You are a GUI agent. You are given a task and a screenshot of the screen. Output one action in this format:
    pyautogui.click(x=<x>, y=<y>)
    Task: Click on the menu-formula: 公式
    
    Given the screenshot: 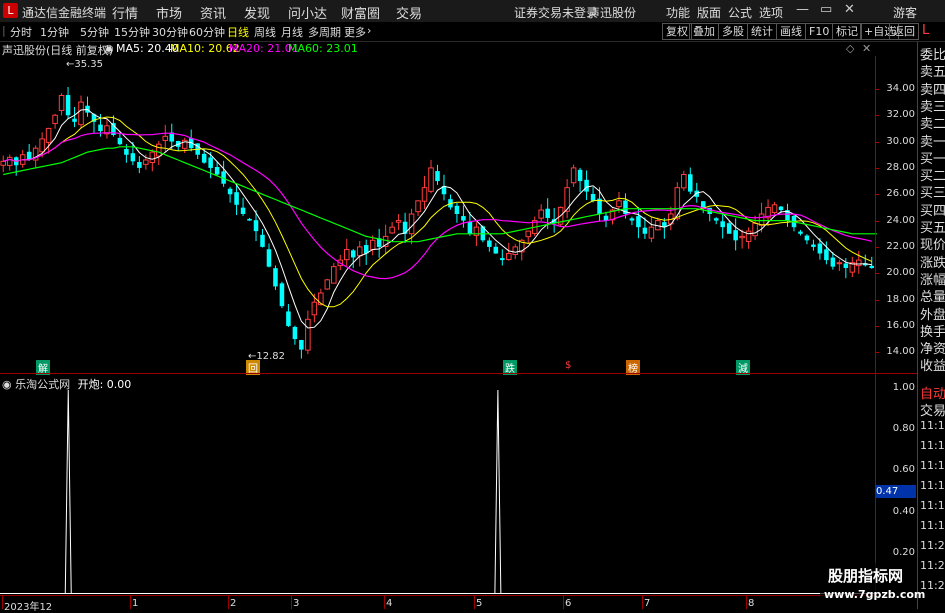 What is the action you would take?
    pyautogui.click(x=740, y=12)
    